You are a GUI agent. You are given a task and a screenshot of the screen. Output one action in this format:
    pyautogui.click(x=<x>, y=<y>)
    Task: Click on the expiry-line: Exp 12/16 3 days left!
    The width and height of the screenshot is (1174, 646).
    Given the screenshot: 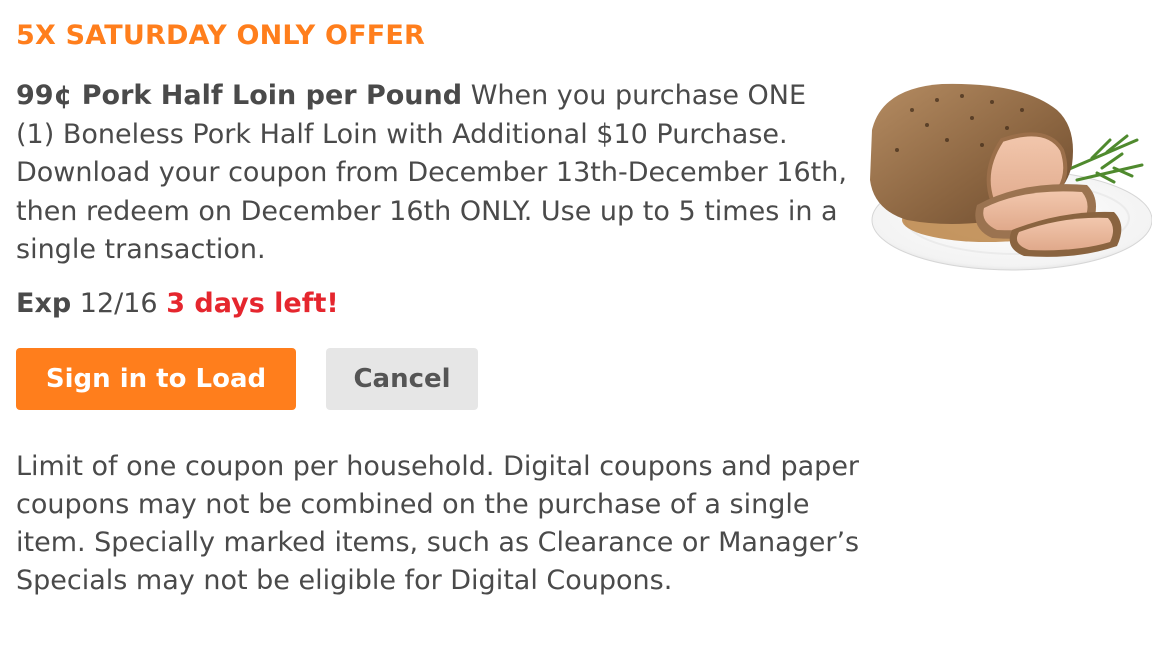 What is the action you would take?
    pyautogui.click(x=177, y=303)
    